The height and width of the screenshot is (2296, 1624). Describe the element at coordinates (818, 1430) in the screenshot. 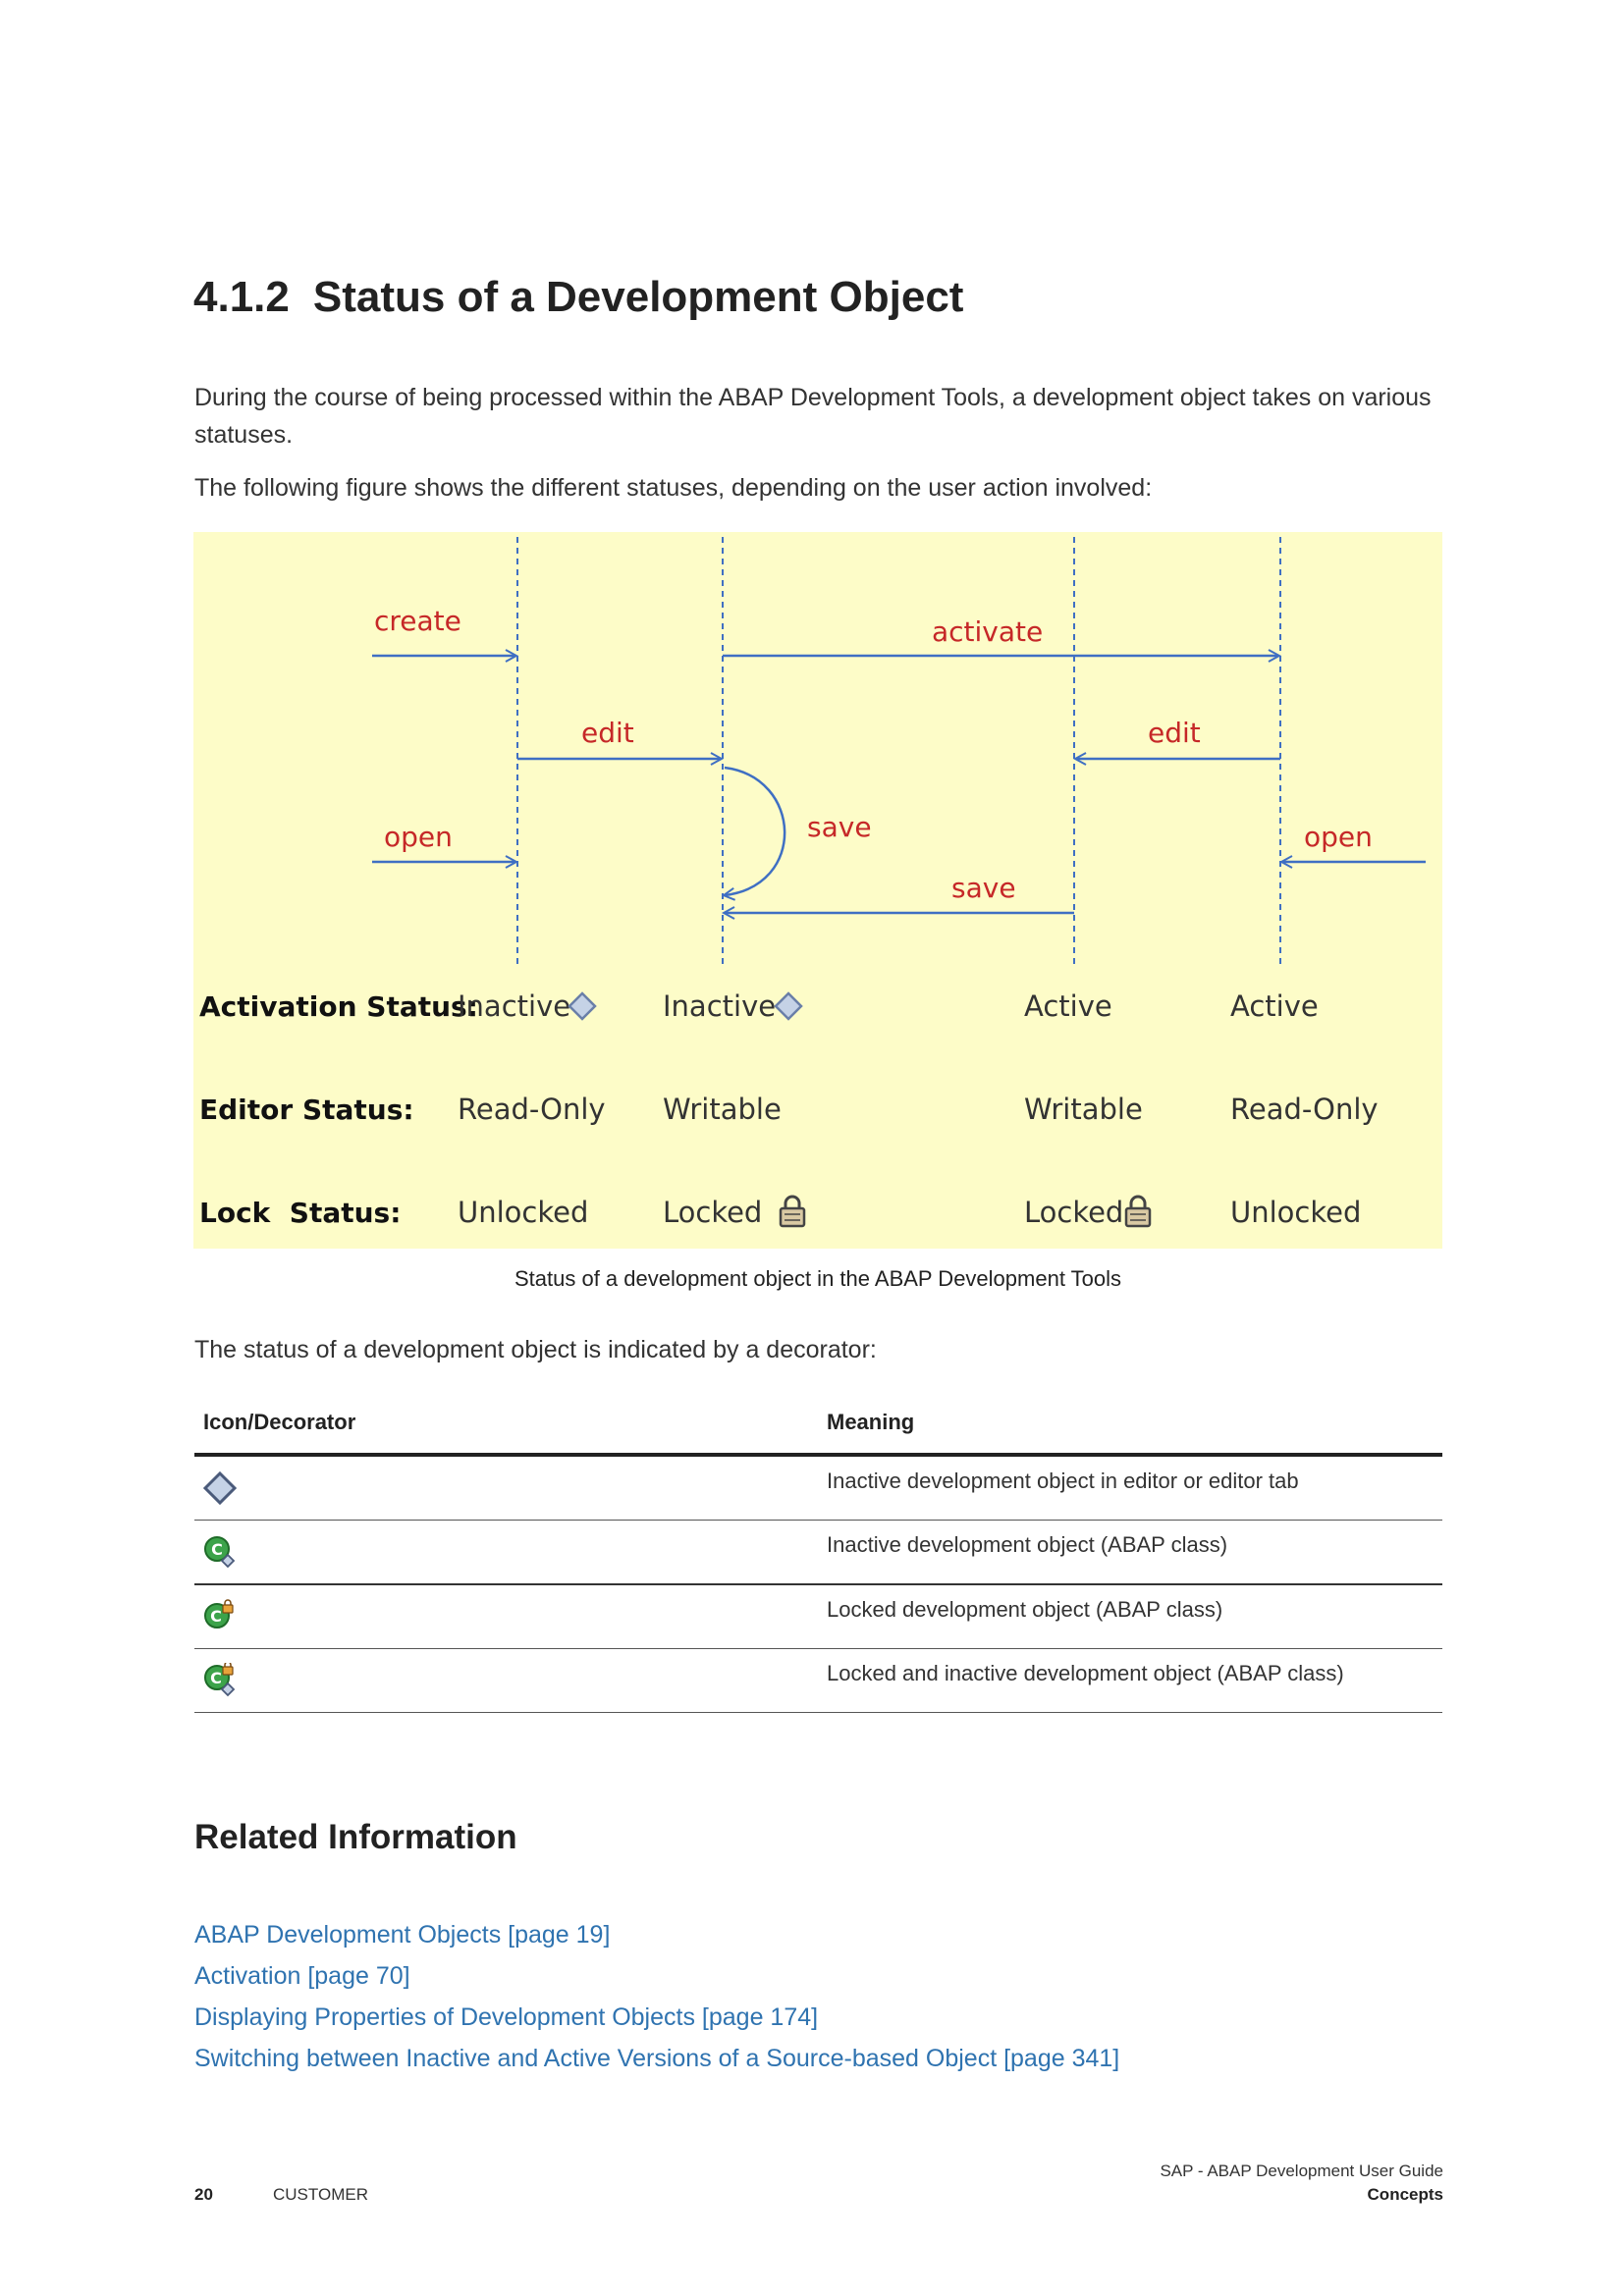

I see `table-header-row: Icon/Decorator Meaning` at that location.